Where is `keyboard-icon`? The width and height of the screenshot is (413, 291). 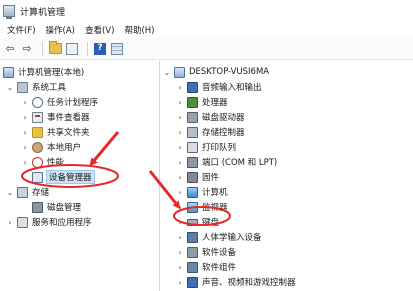 keyboard-icon is located at coordinates (192, 222).